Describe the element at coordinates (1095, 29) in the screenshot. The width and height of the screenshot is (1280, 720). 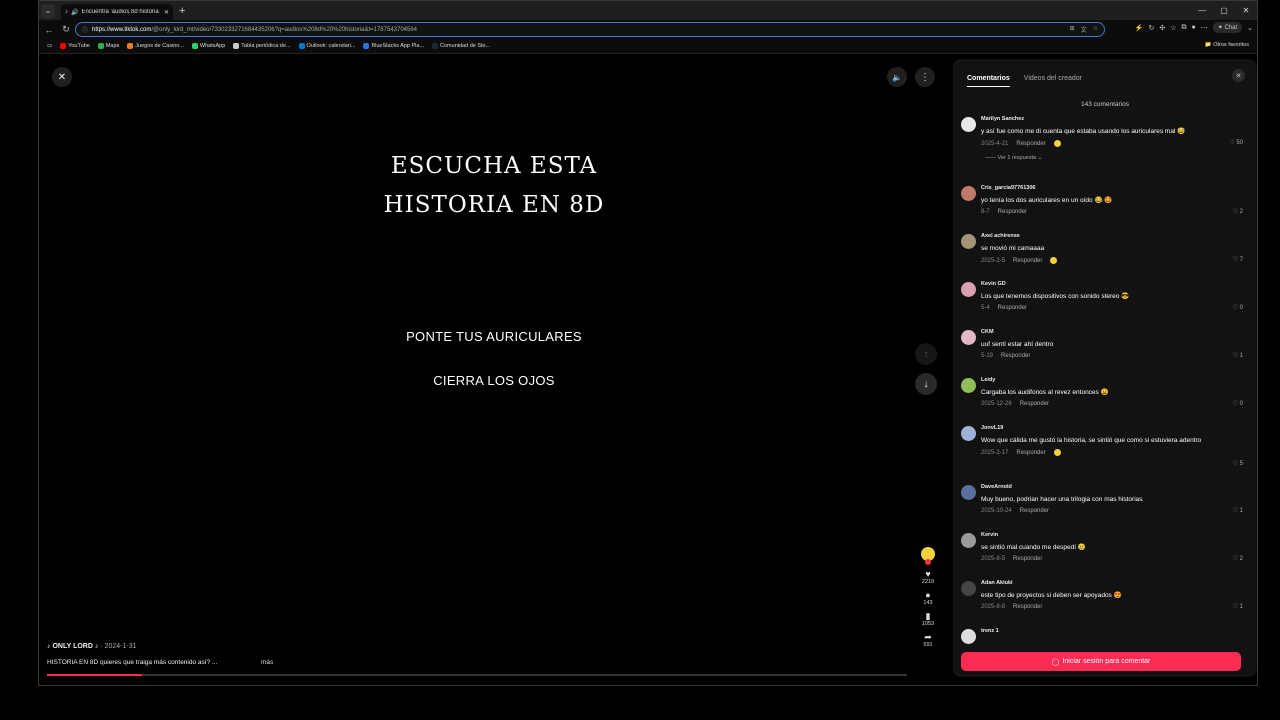
I see `bookmark-star-icon: ☆` at that location.